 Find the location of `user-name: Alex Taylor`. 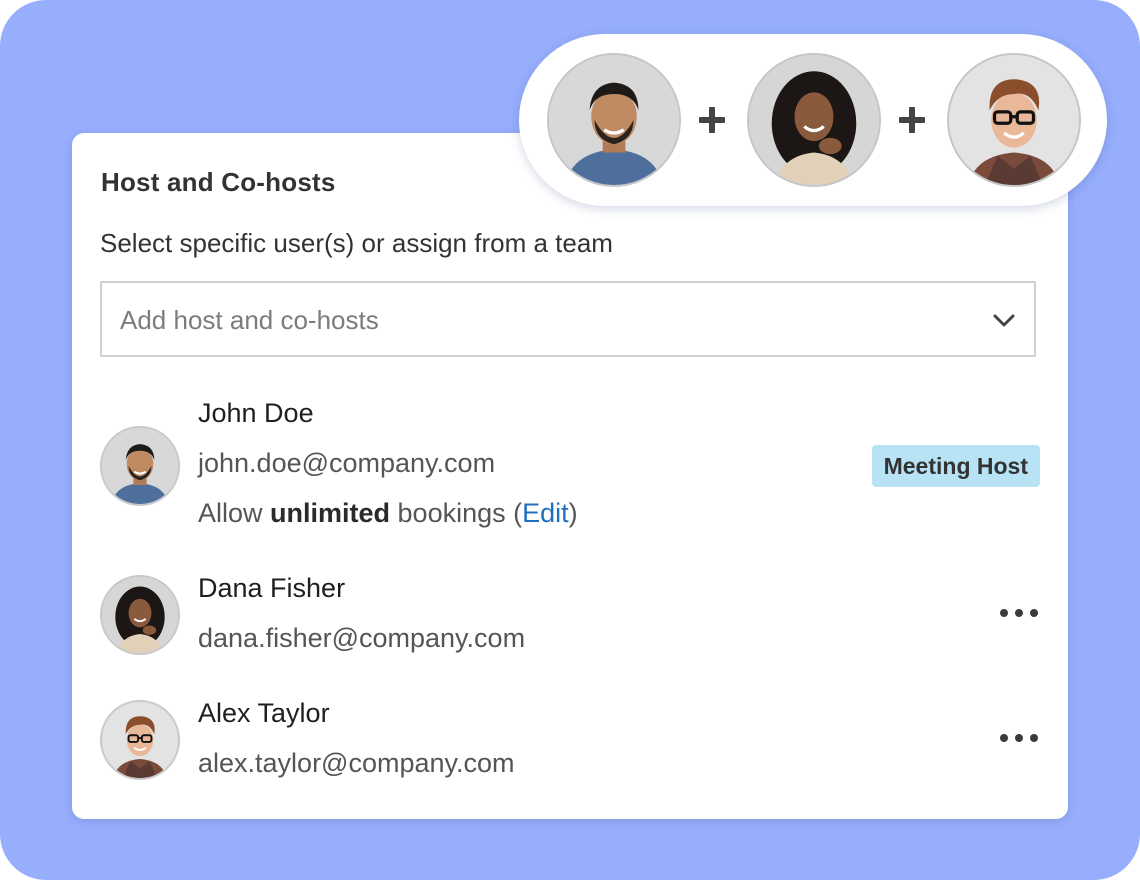

user-name: Alex Taylor is located at coordinates (264, 713).